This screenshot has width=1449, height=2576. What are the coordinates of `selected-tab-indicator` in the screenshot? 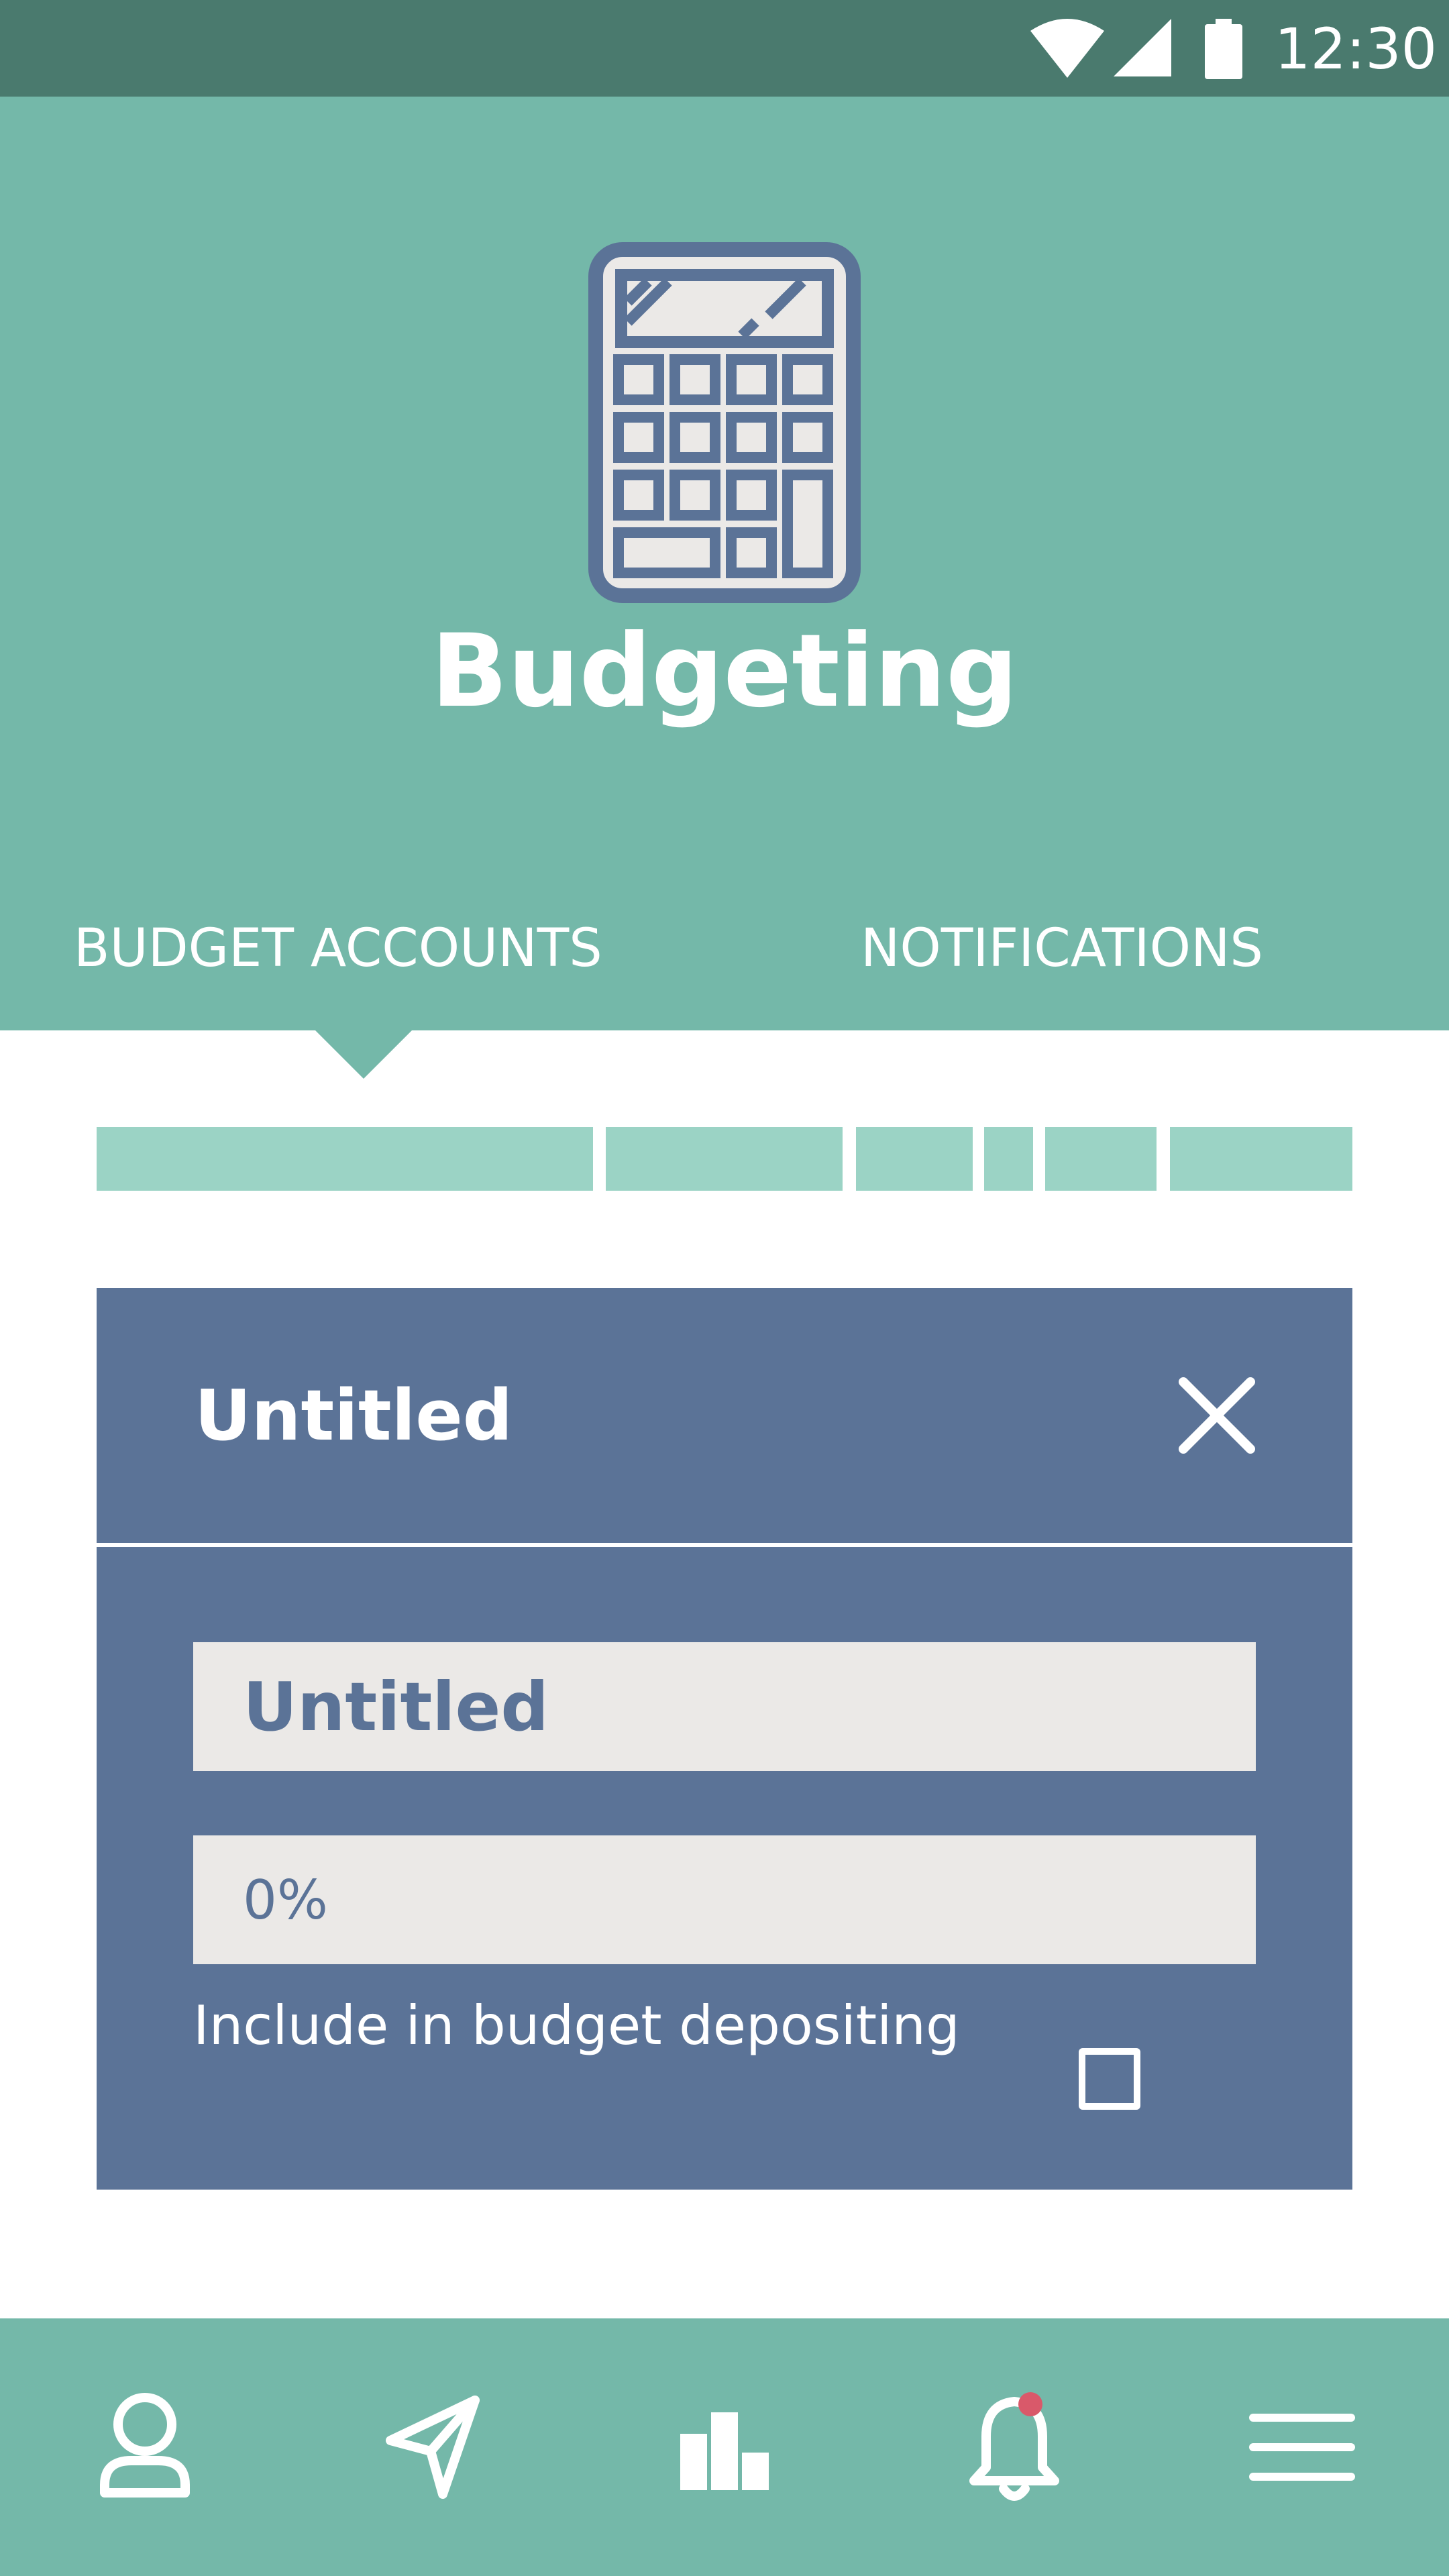 It's located at (363, 1054).